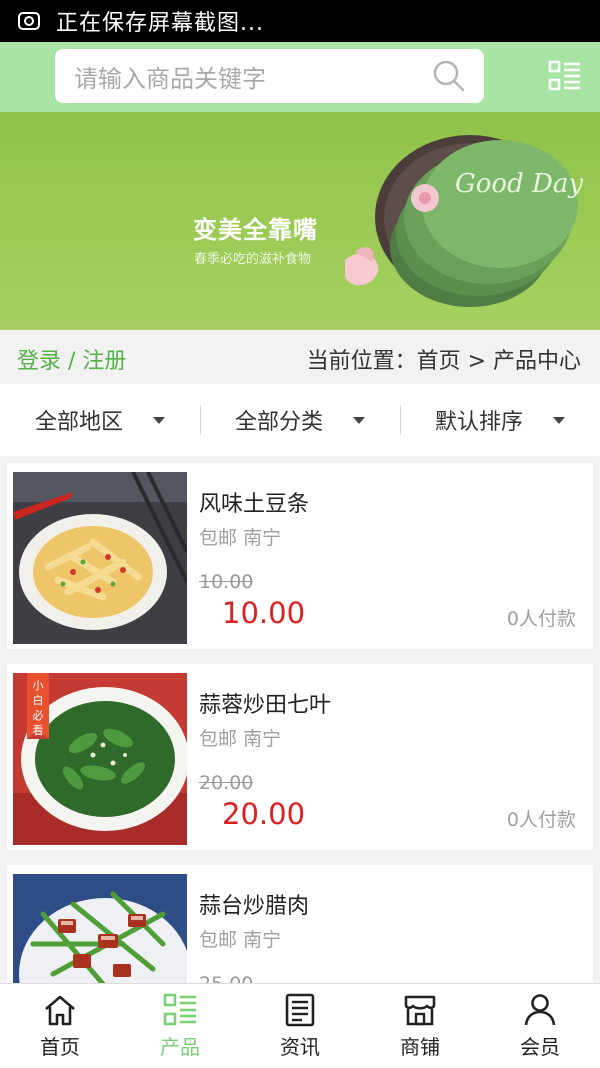 The image size is (600, 1068). I want to click on tab-stores: 商铺, so click(420, 1026).